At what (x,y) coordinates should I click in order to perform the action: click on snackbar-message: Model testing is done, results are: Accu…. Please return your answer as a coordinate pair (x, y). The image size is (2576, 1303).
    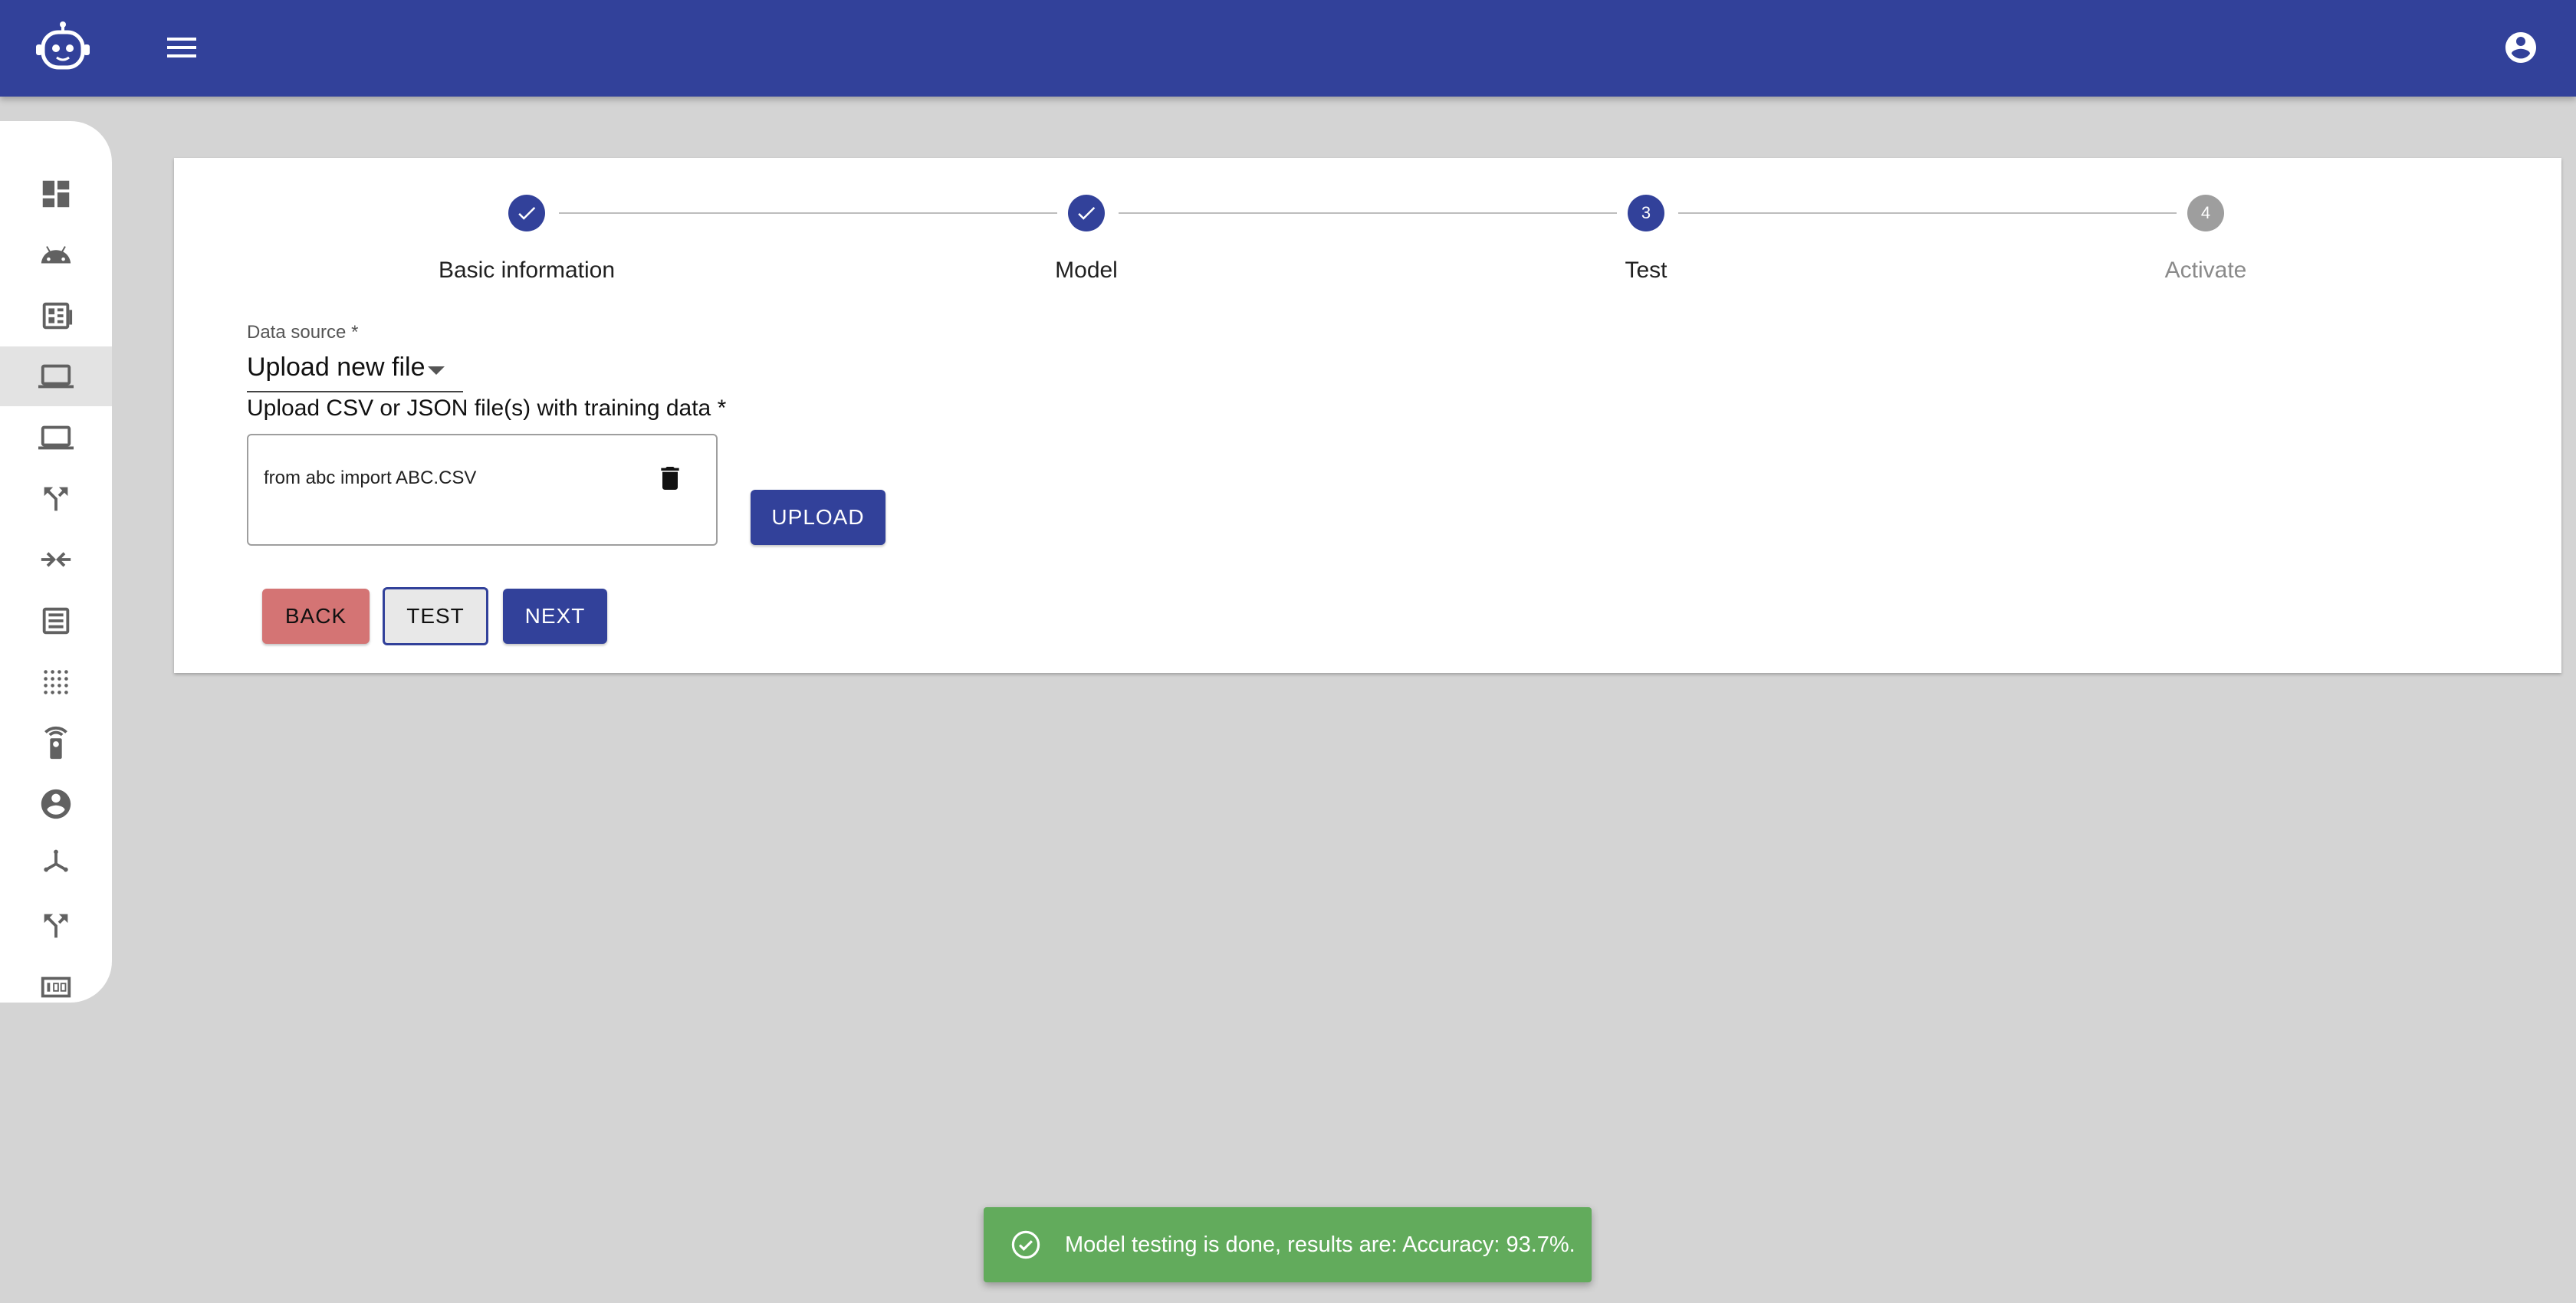
    Looking at the image, I should click on (1320, 1244).